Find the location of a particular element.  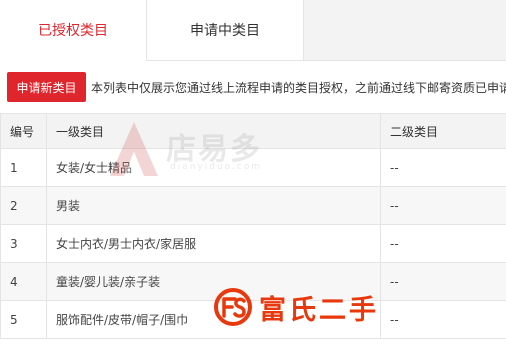

table-row: 5 服饰配件/皮带/帽子/围巾 -- is located at coordinates (253, 319).